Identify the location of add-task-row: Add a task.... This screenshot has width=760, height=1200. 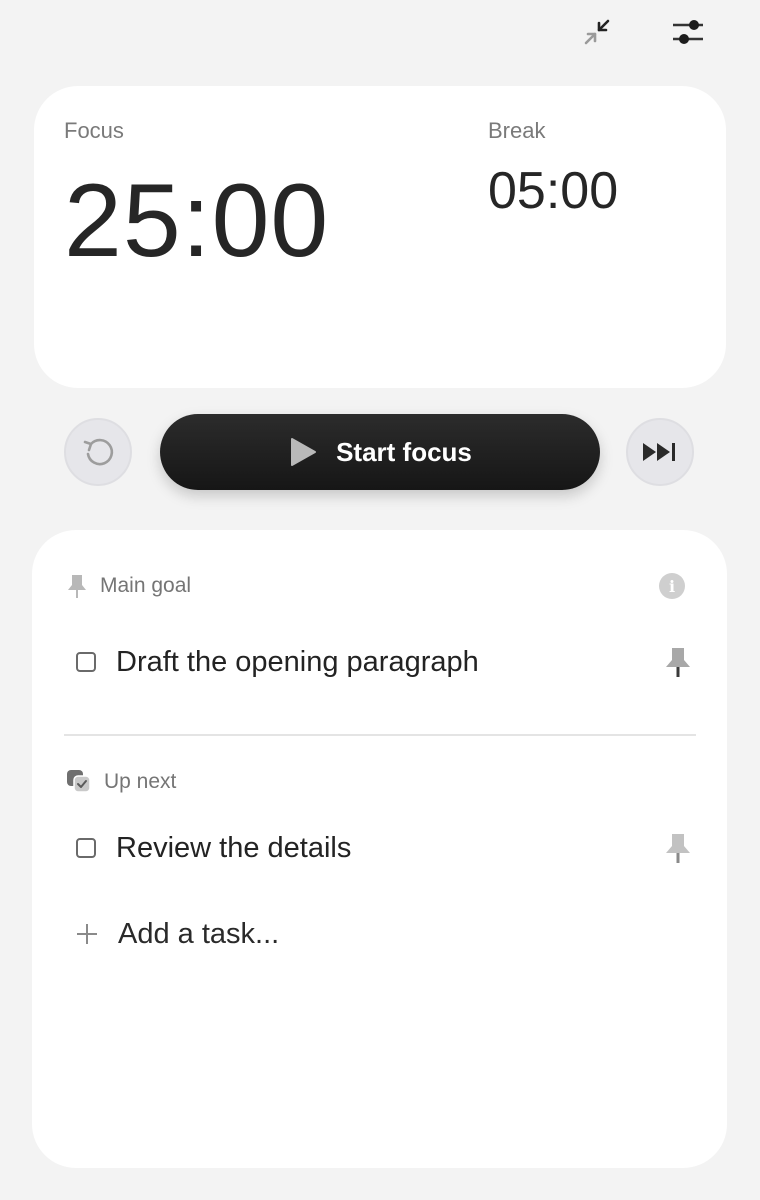
(177, 934).